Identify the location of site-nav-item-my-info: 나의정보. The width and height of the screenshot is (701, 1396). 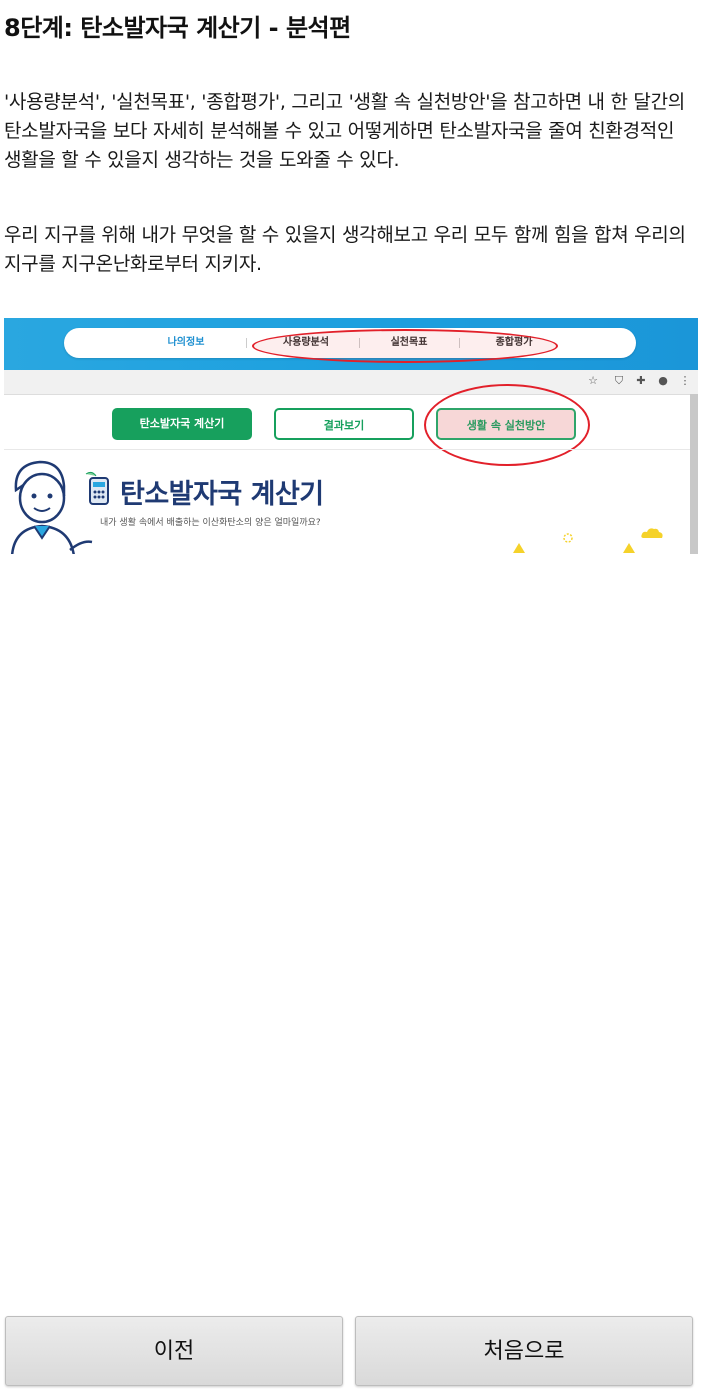
(186, 342).